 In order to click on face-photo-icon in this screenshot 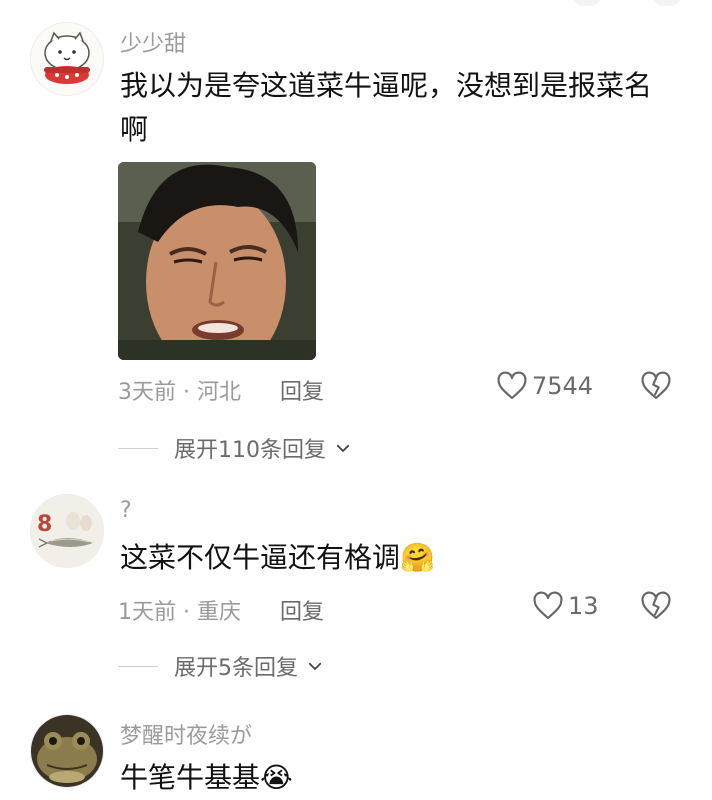, I will do `click(217, 261)`.